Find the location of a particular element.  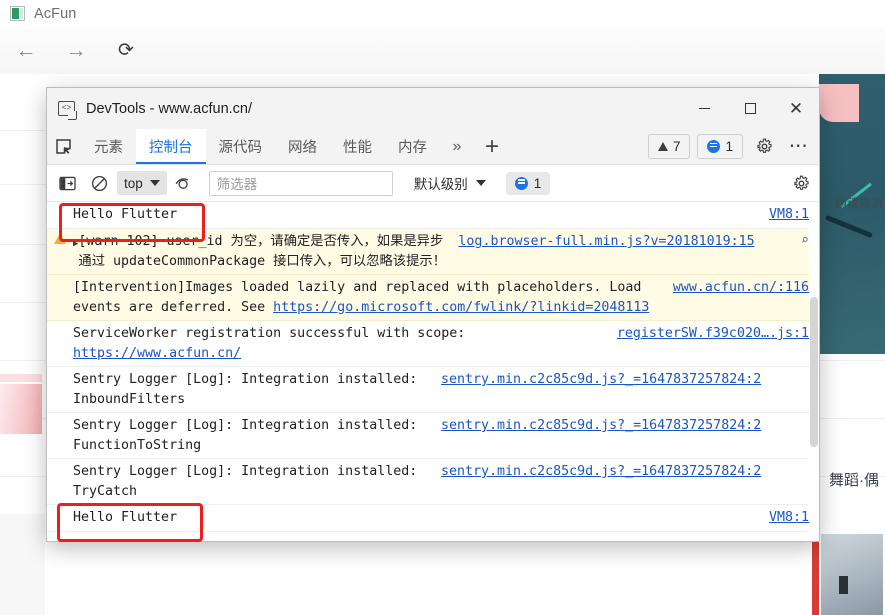

console-issue-count: 1 is located at coordinates (538, 183).